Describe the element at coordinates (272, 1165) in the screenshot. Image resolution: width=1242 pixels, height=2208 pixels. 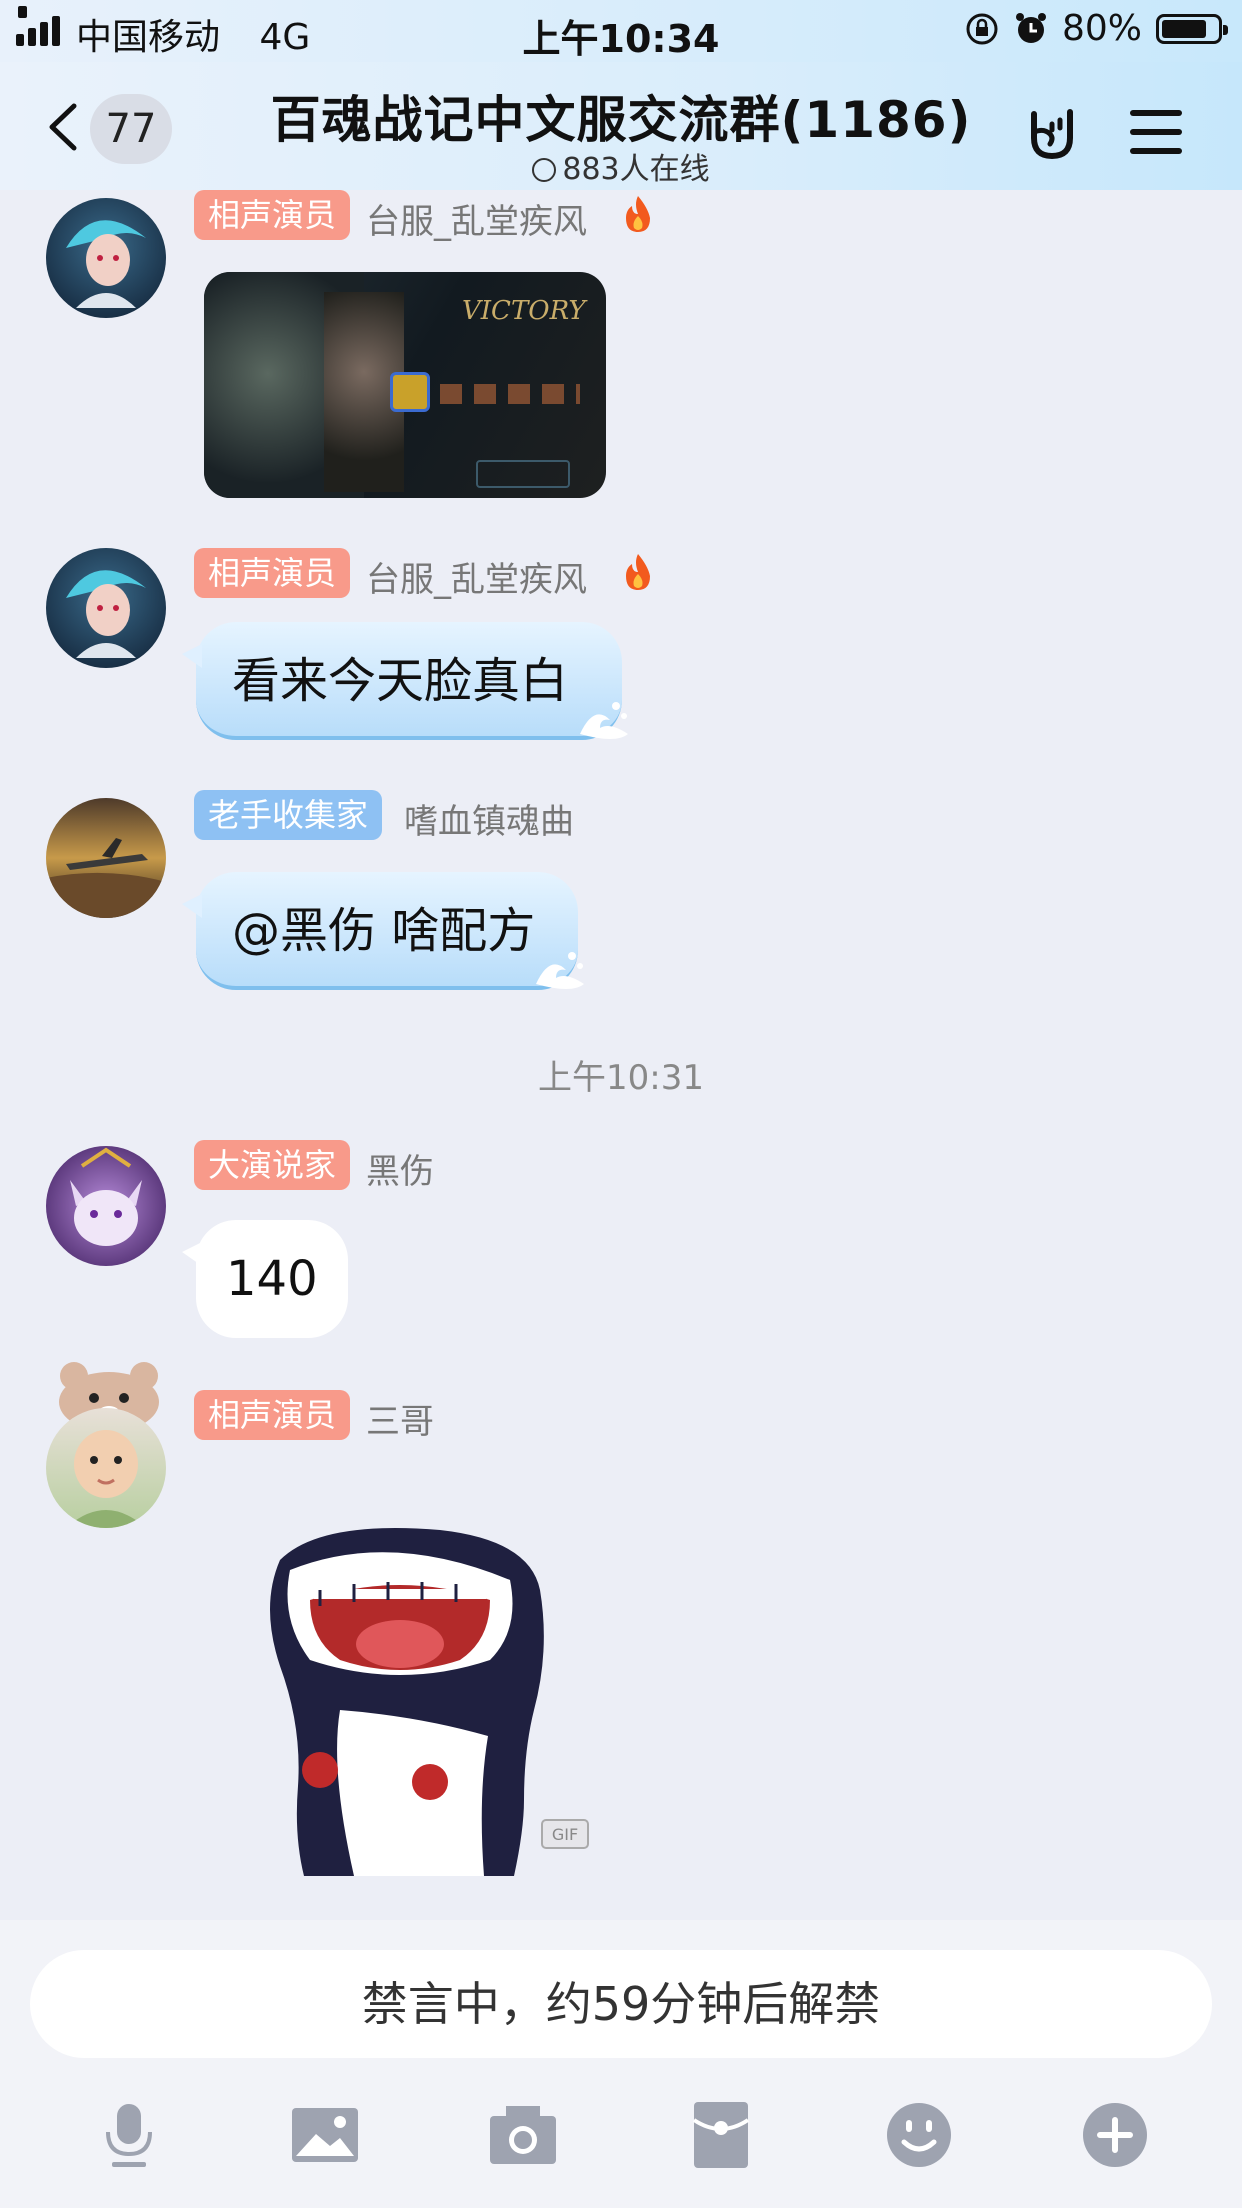
I see `member-title-tag: 大演说家` at that location.